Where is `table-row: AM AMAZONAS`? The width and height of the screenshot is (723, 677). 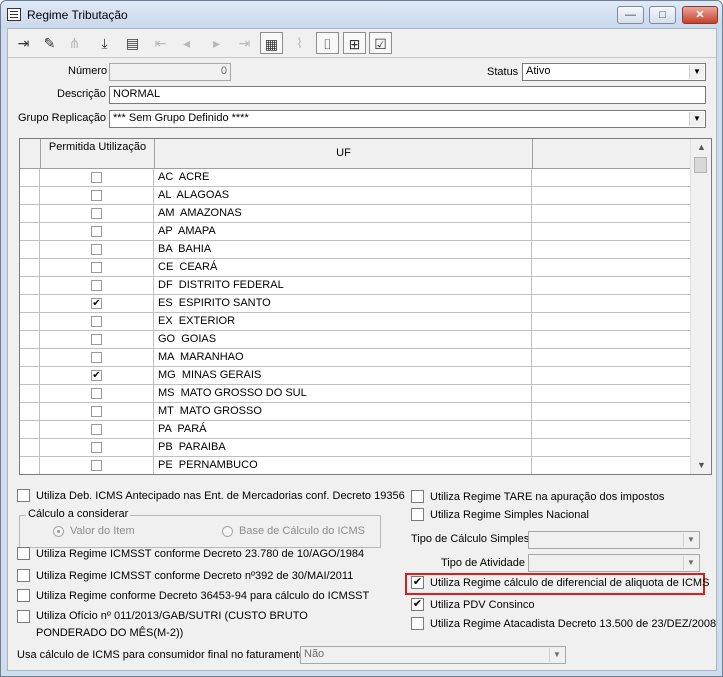 table-row: AM AMAZONAS is located at coordinates (355, 214).